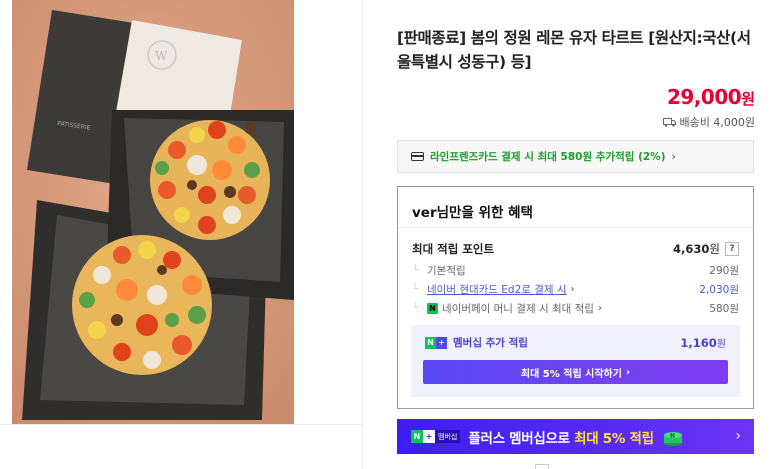 Image resolution: width=773 pixels, height=469 pixels. I want to click on svg-text: N, so click(672, 435).